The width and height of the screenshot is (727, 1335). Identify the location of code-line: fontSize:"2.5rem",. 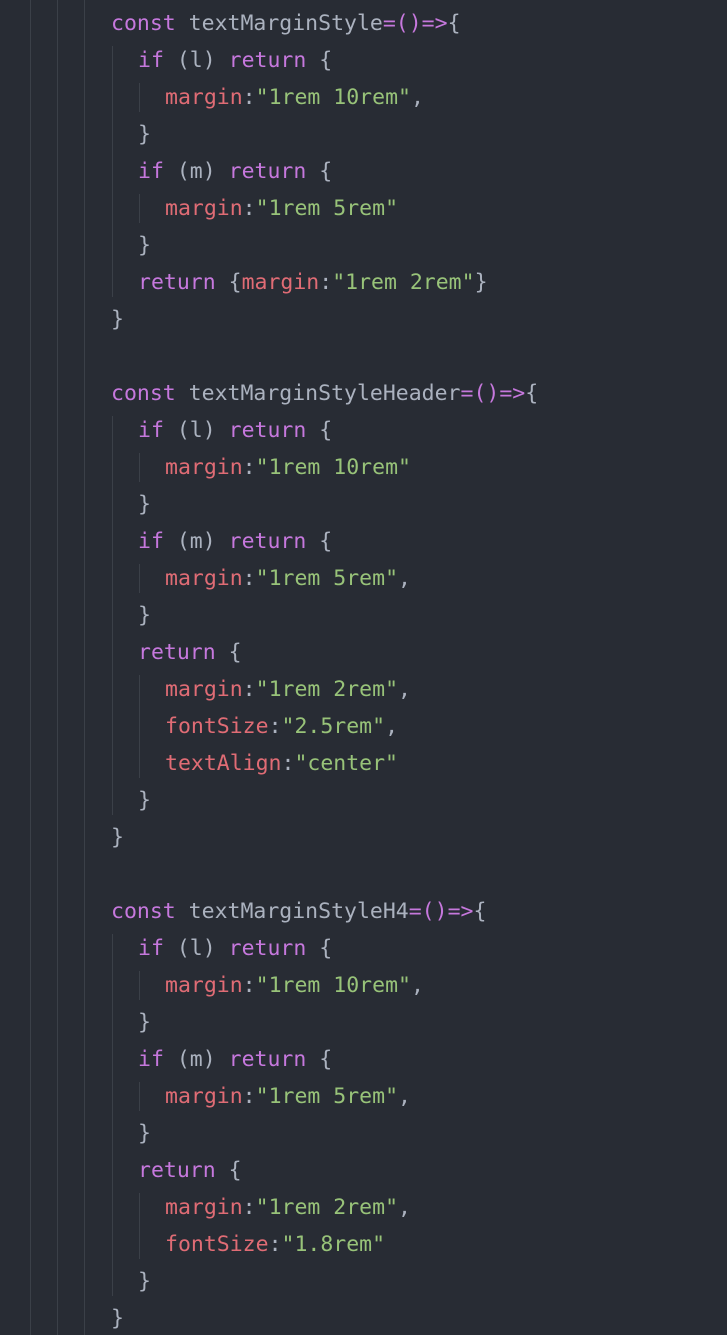
(281, 726).